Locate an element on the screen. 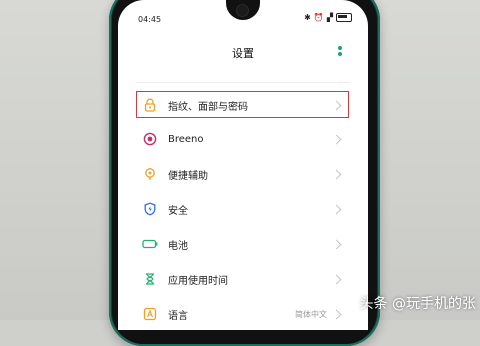 The image size is (480, 346). settings-item-label: 应用使用时间 is located at coordinates (198, 281).